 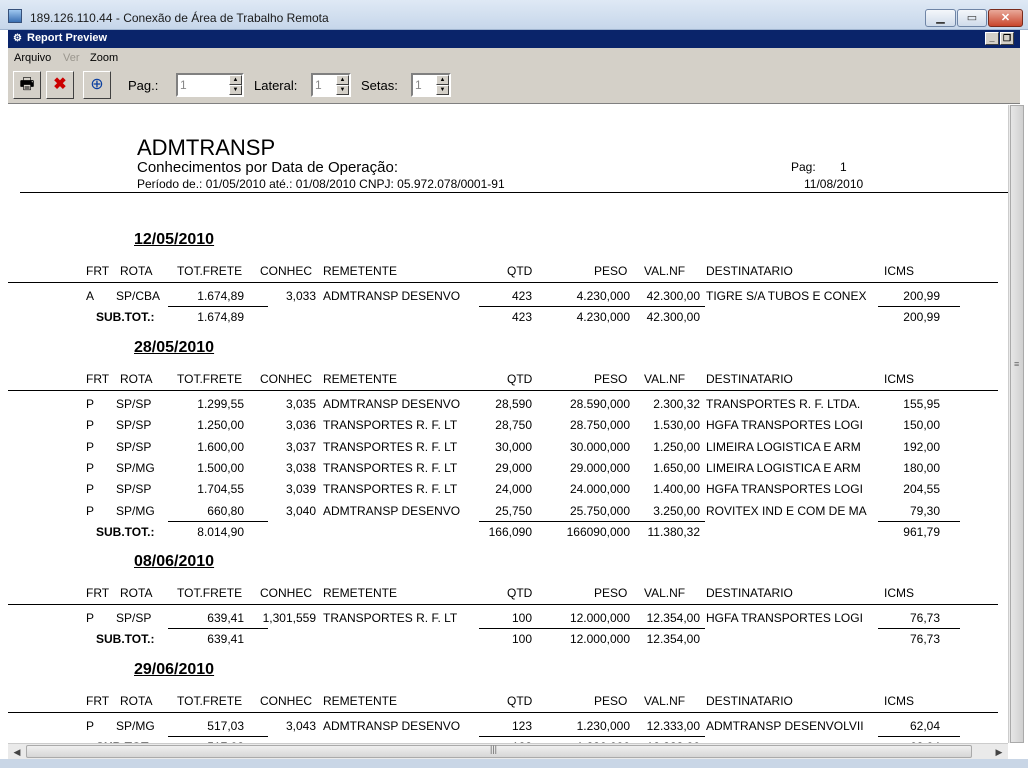 I want to click on cell-tot-frete: 639,41, so click(x=225, y=618).